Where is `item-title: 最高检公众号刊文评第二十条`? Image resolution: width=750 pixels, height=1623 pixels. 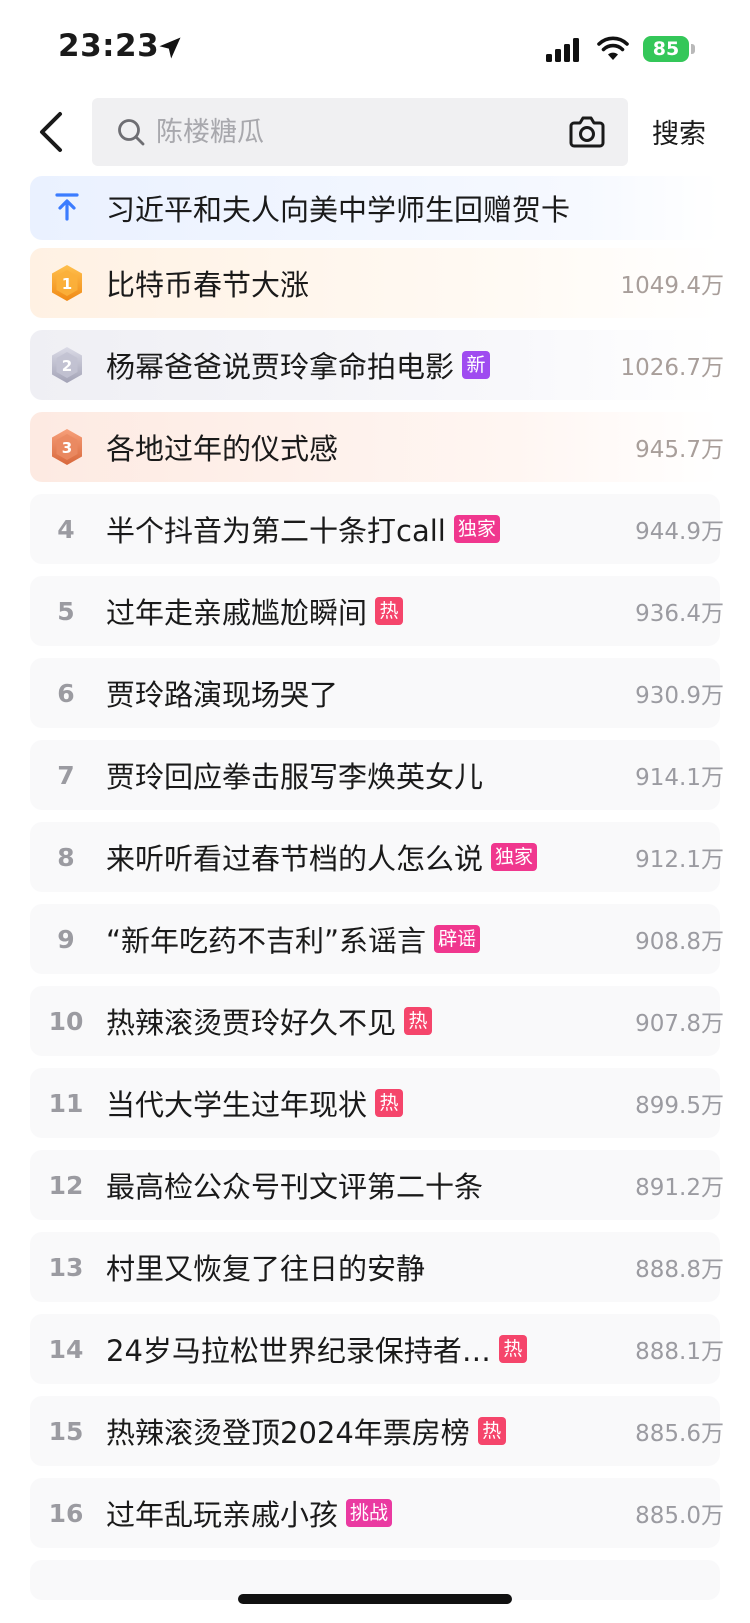 item-title: 最高检公众号刊文评第二十条 is located at coordinates (295, 1187).